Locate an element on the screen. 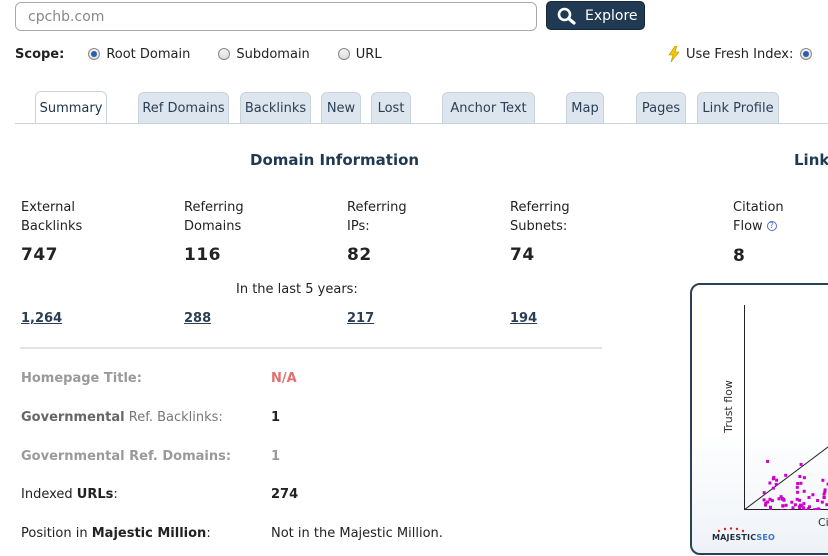  referring-subnets-label: Referring Subnets: is located at coordinates (540, 217).